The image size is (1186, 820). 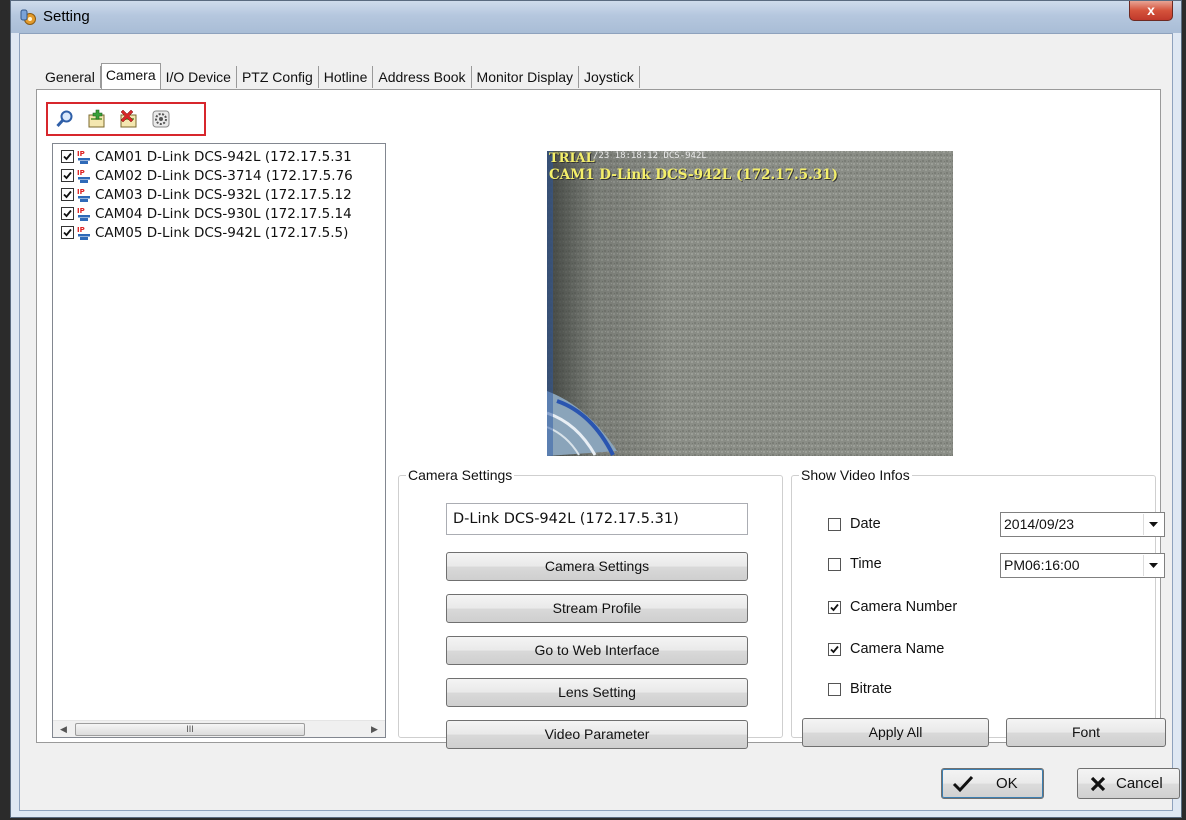 What do you see at coordinates (130, 76) in the screenshot?
I see `tab-camera: Camera` at bounding box center [130, 76].